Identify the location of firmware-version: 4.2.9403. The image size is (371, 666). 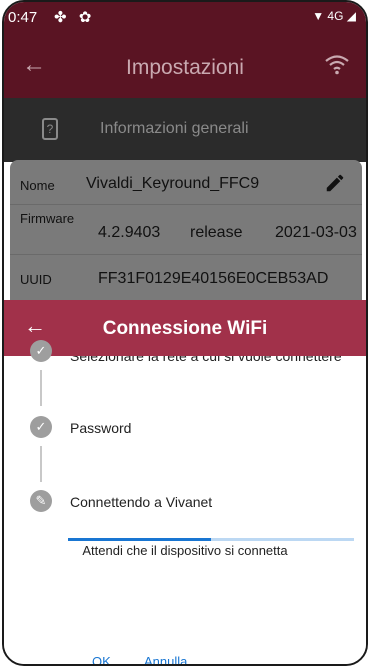
(129, 232).